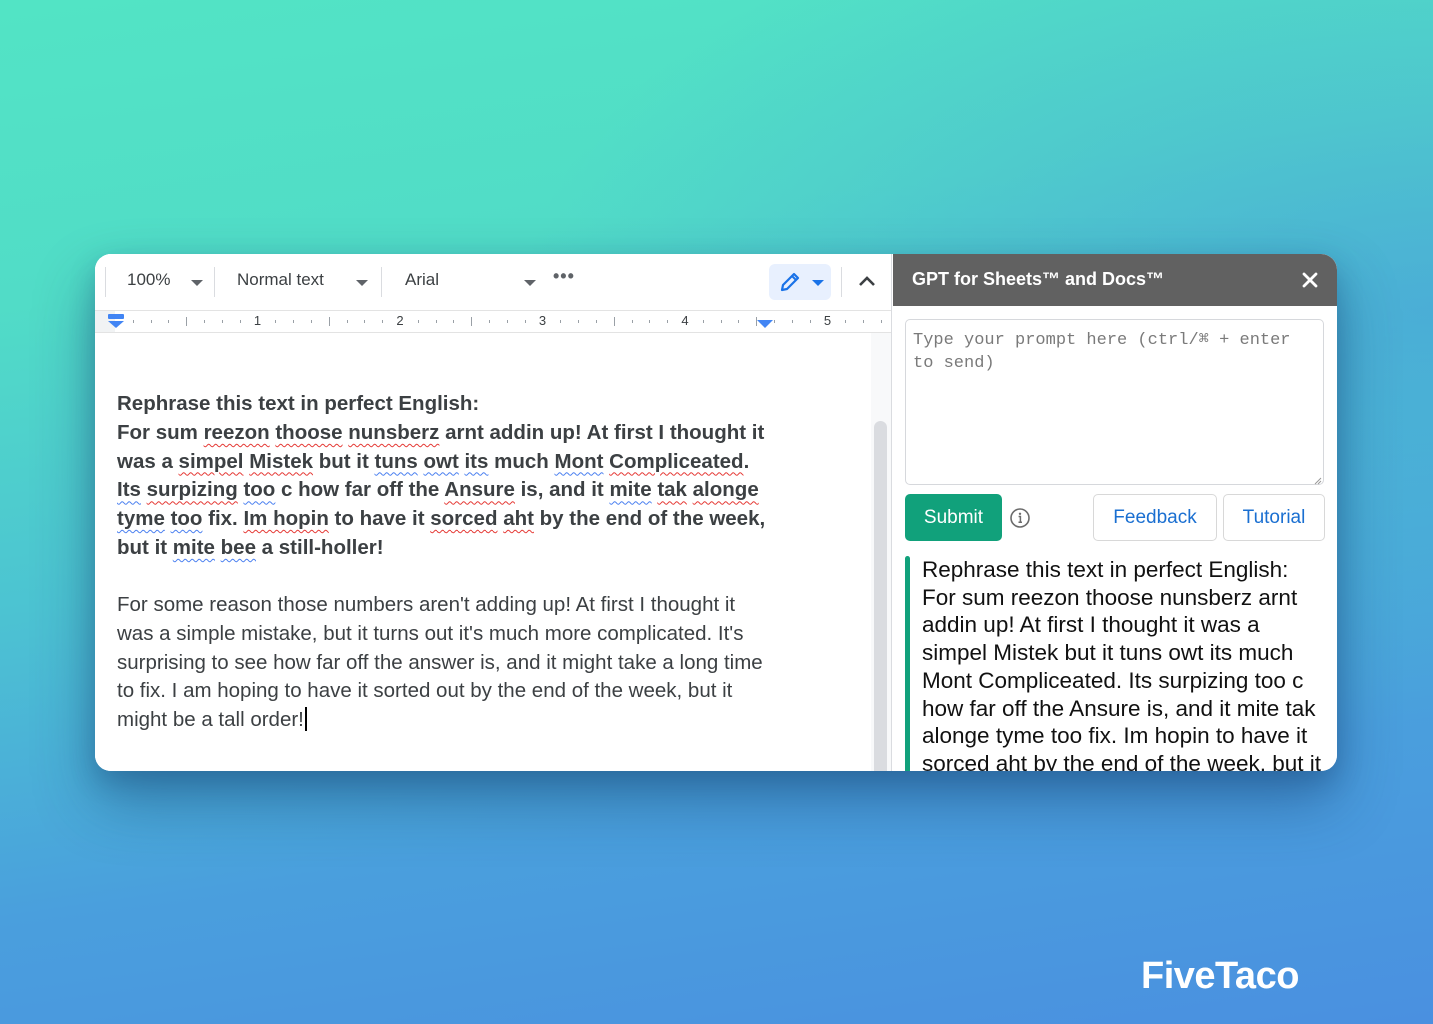 This screenshot has width=1433, height=1024. What do you see at coordinates (305, 719) in the screenshot?
I see `text-cursor` at bounding box center [305, 719].